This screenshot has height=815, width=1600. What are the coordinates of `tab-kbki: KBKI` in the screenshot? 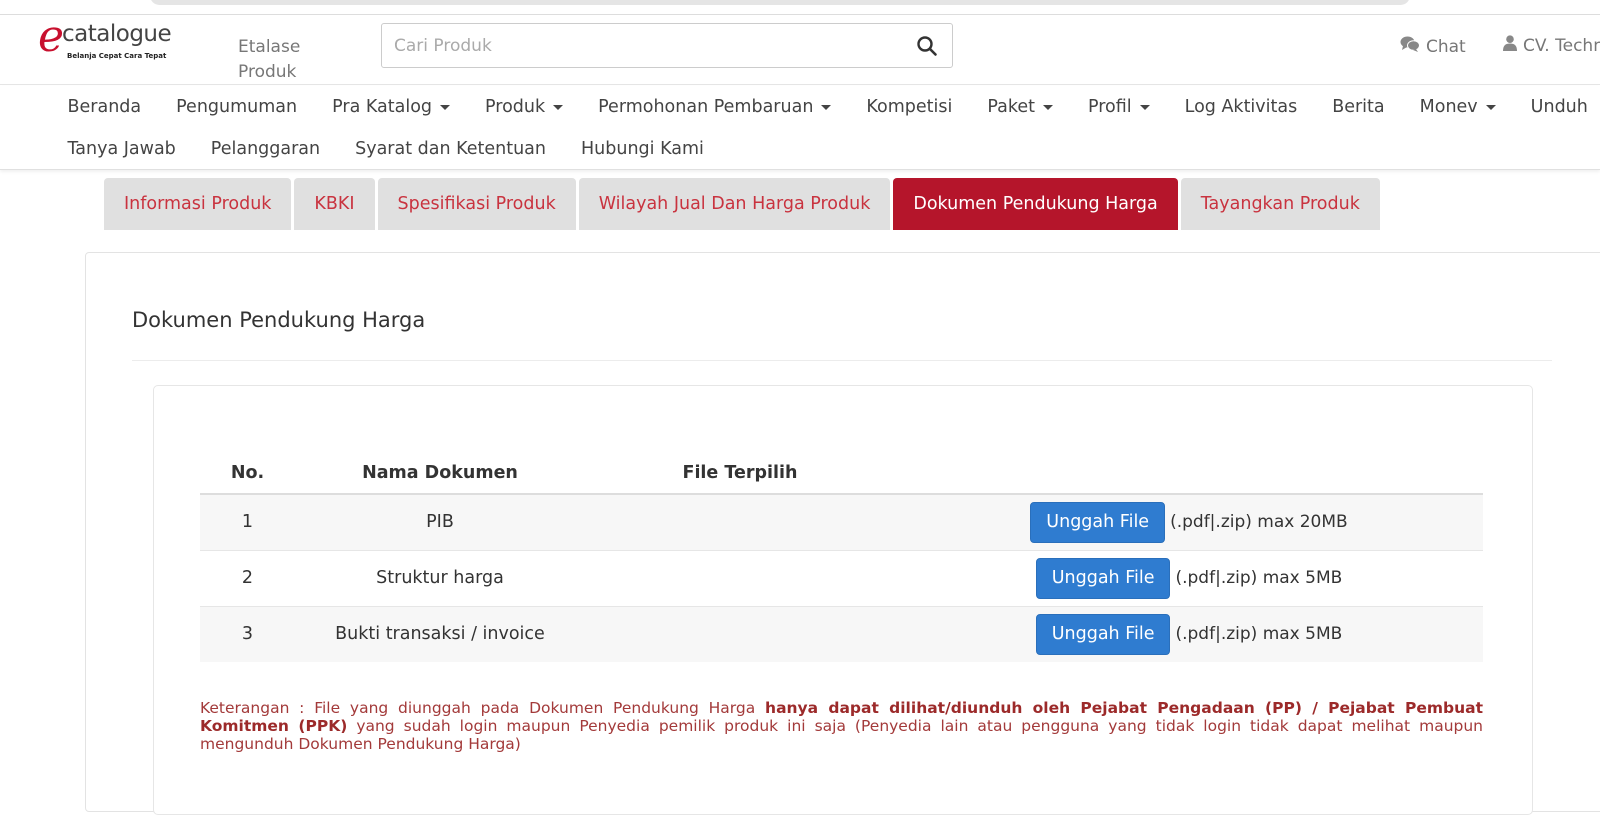 It's located at (334, 204).